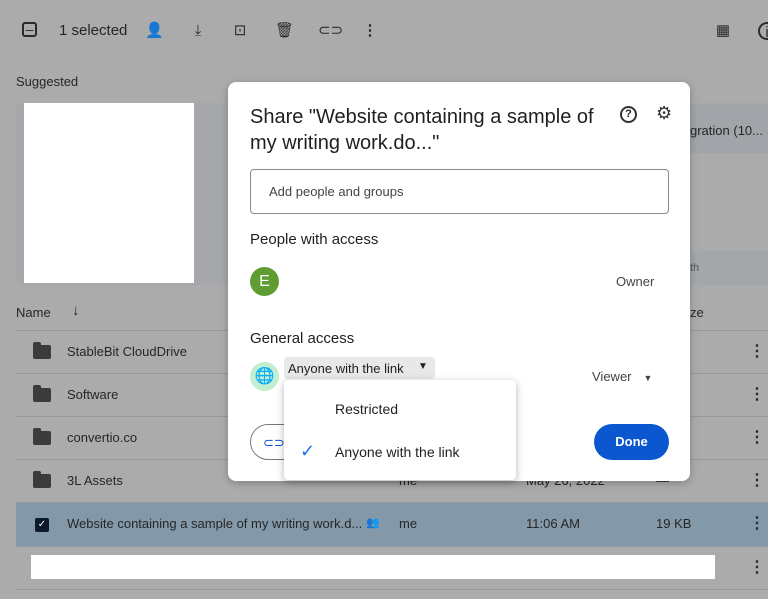 The width and height of the screenshot is (768, 599). I want to click on file-name: convertio.co, so click(102, 437).